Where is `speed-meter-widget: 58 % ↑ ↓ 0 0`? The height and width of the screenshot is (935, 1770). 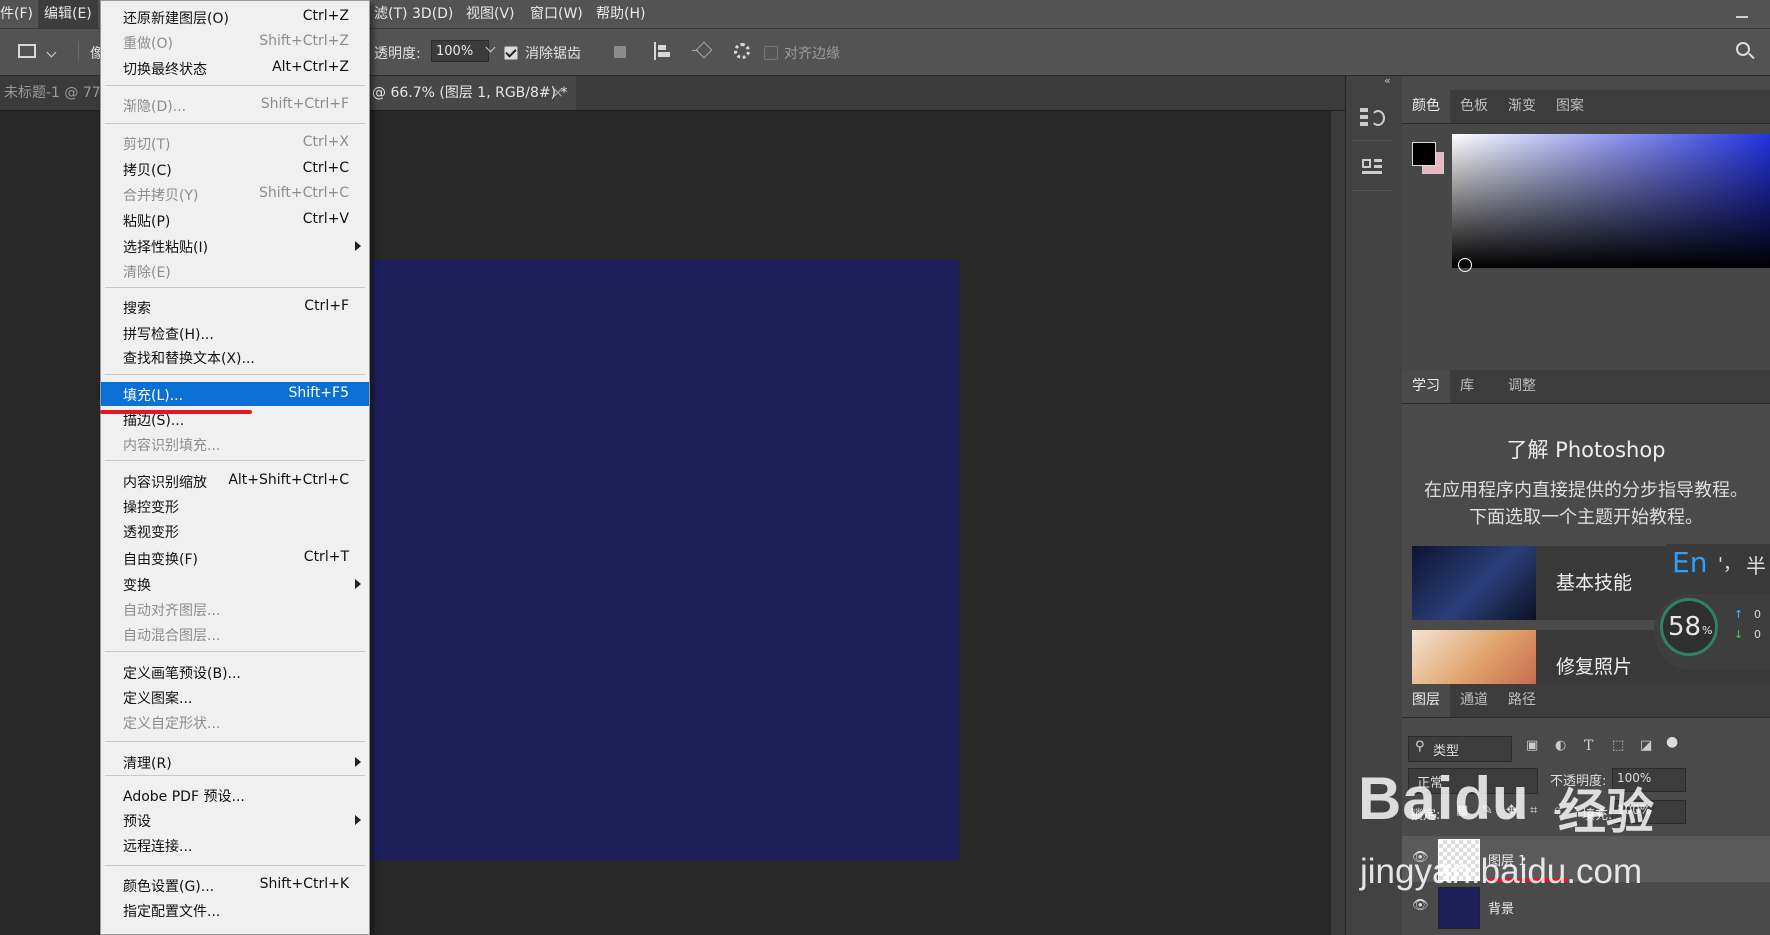
speed-meter-widget: 58 % ↑ ↓ 0 0 is located at coordinates (1712, 632).